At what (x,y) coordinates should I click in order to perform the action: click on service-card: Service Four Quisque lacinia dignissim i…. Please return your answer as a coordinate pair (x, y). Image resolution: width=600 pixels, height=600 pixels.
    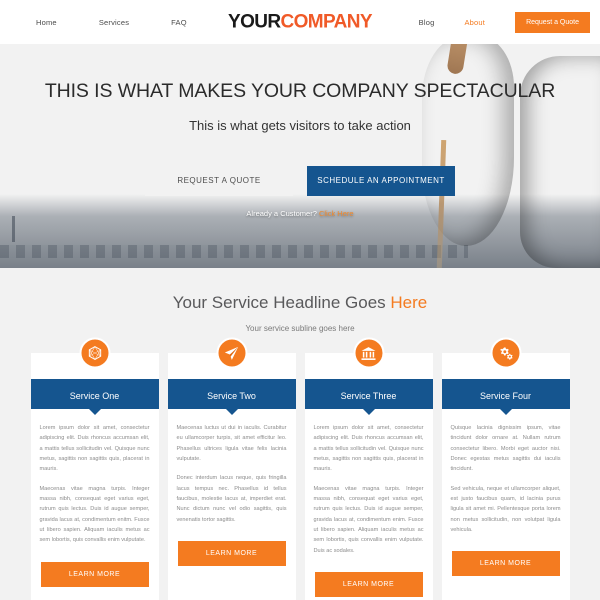
    Looking at the image, I should click on (505, 468).